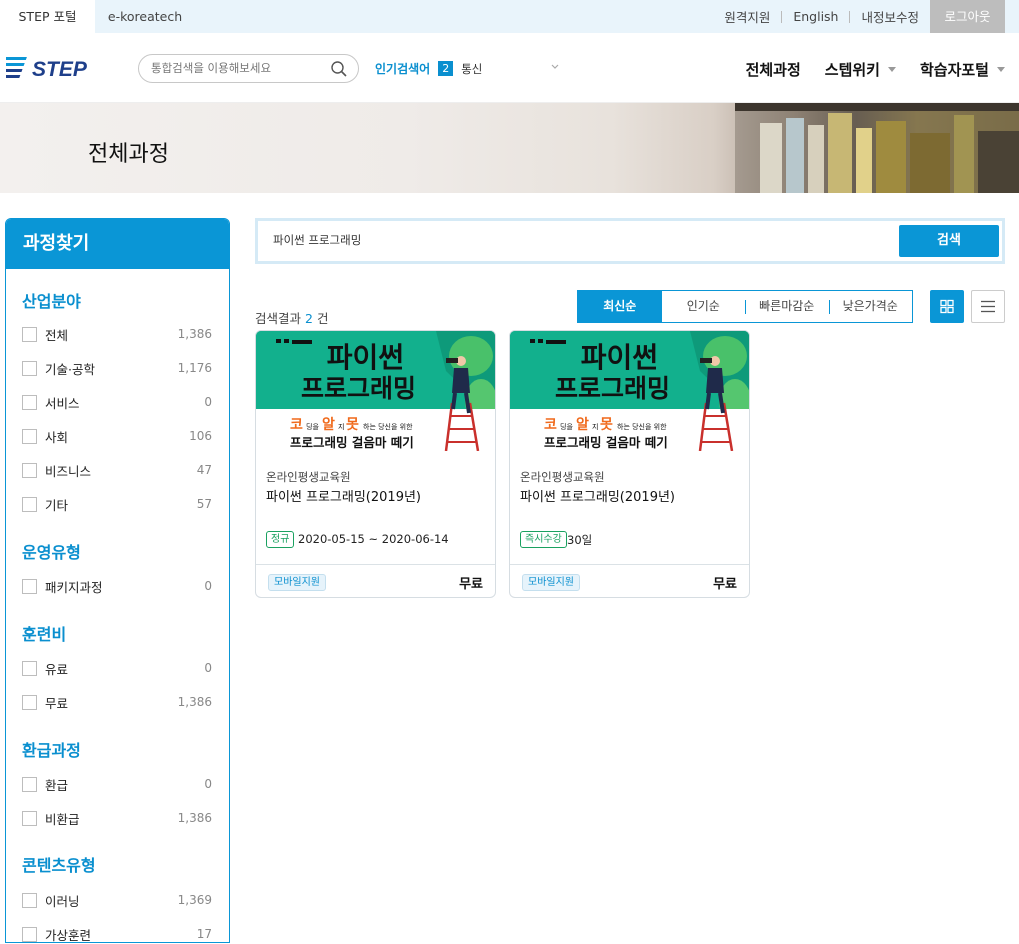 The width and height of the screenshot is (1019, 944). What do you see at coordinates (352, 425) in the screenshot?
I see `thumbnail-sub-c: 못` at bounding box center [352, 425].